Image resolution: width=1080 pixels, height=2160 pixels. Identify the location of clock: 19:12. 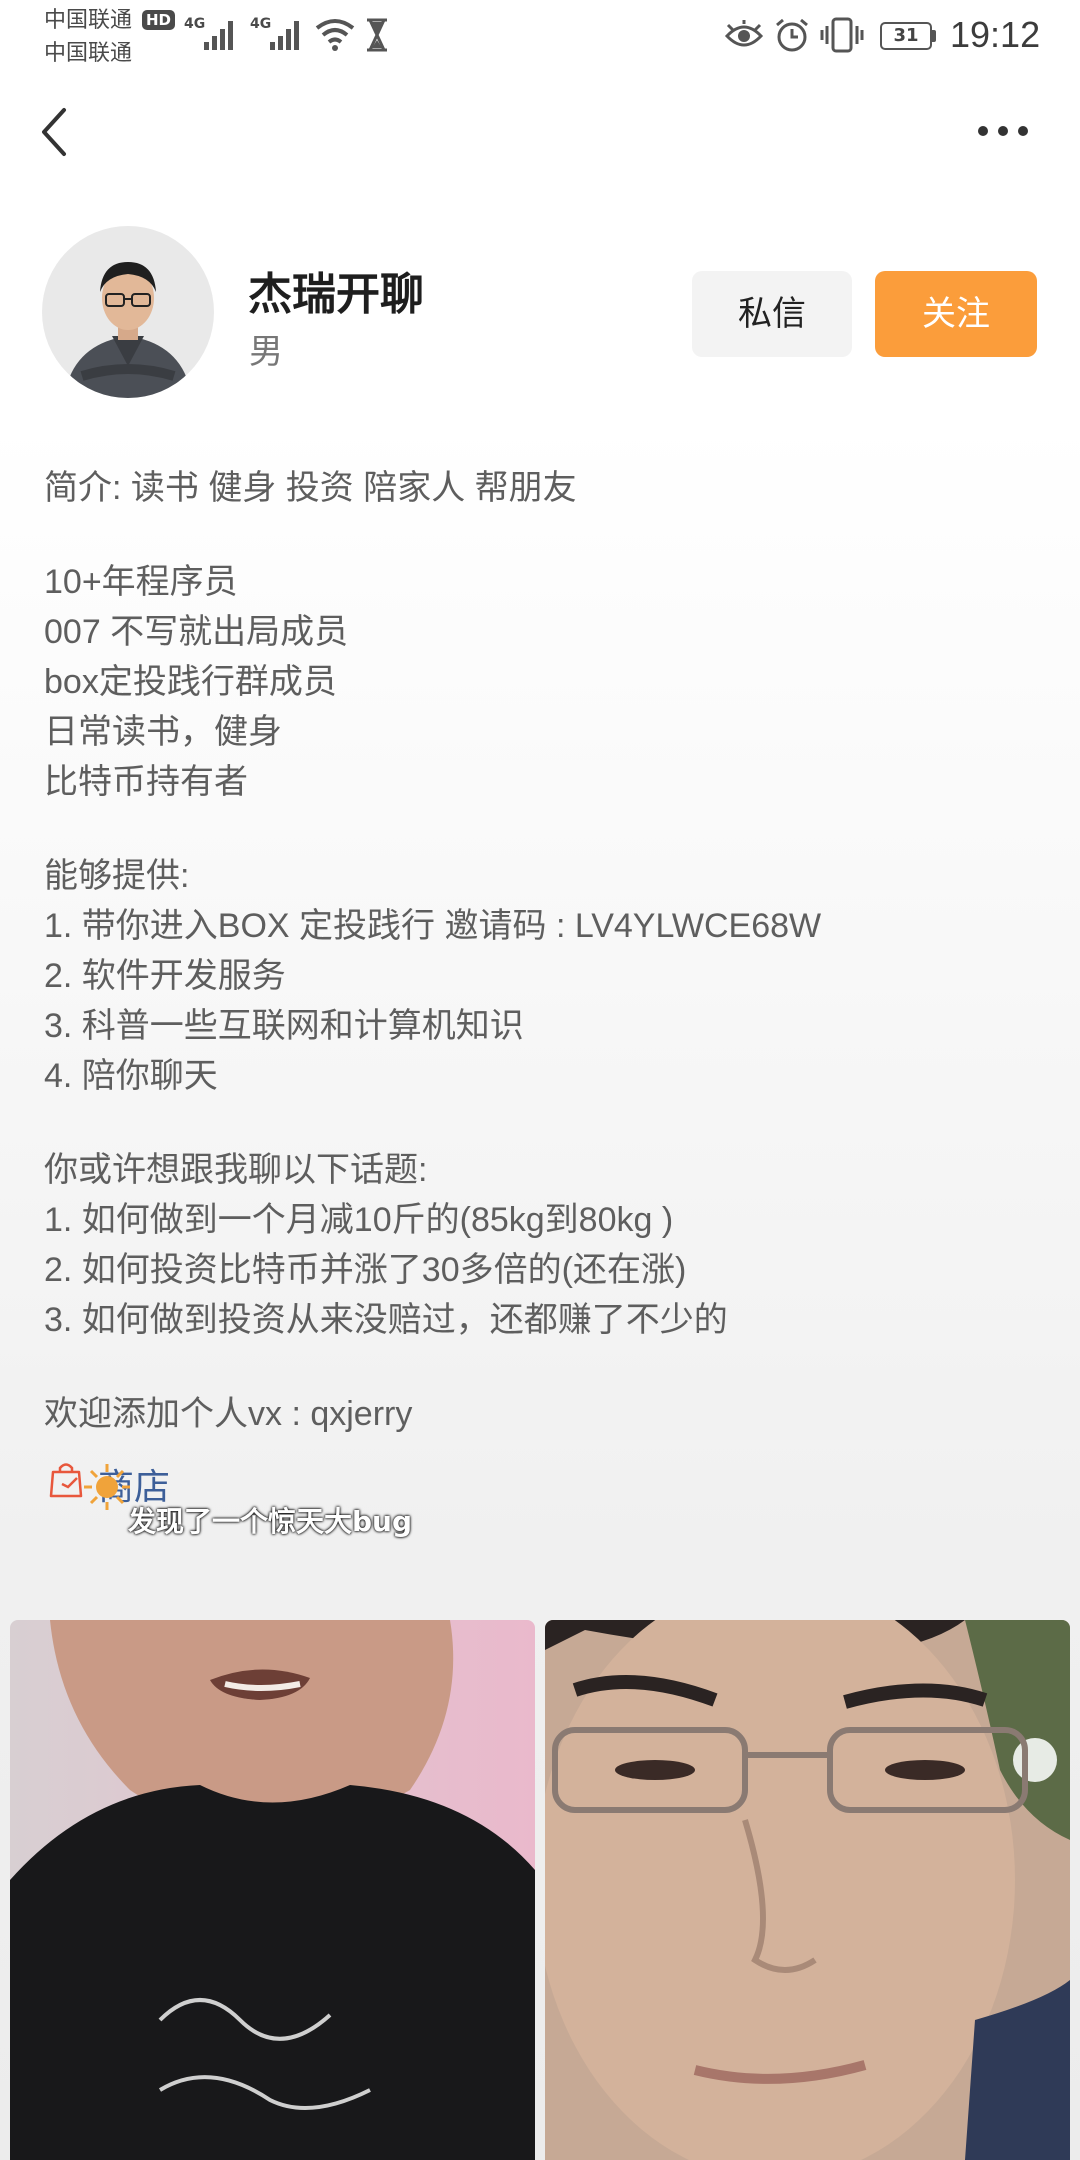
(995, 34).